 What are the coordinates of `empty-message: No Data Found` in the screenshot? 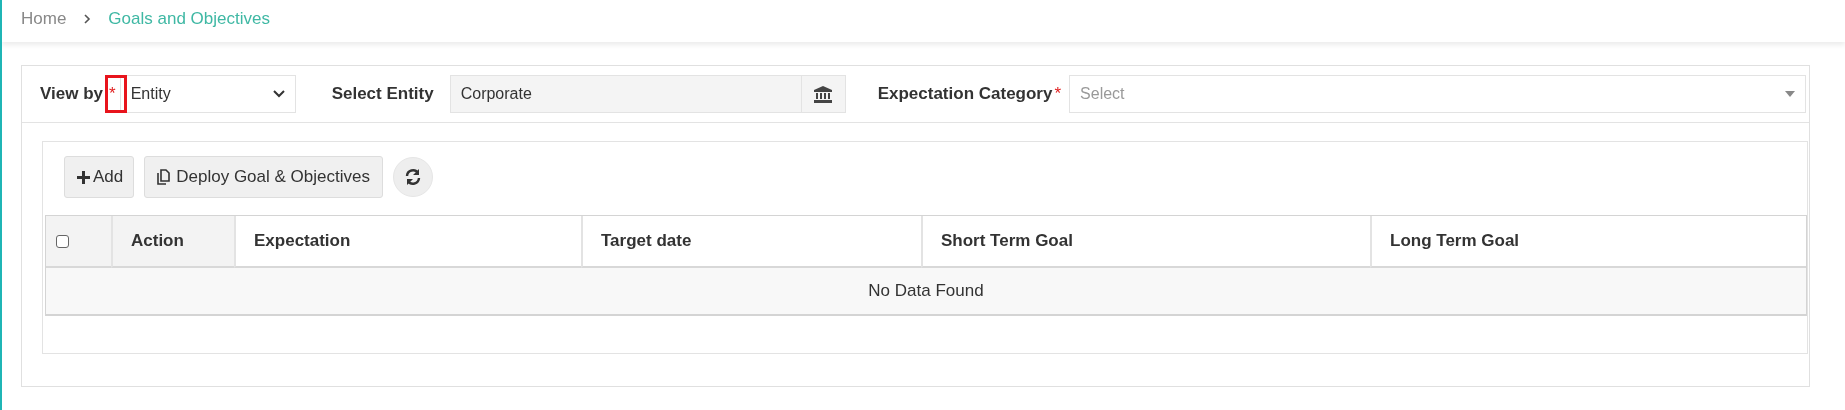 It's located at (926, 291).